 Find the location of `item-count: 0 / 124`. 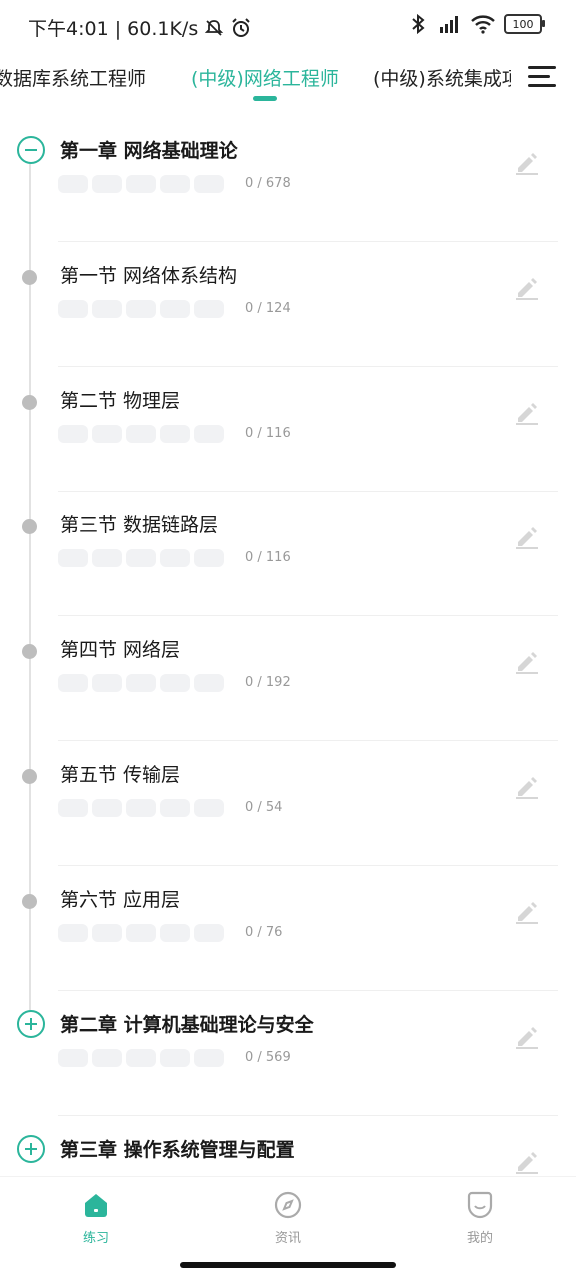

item-count: 0 / 124 is located at coordinates (268, 308).